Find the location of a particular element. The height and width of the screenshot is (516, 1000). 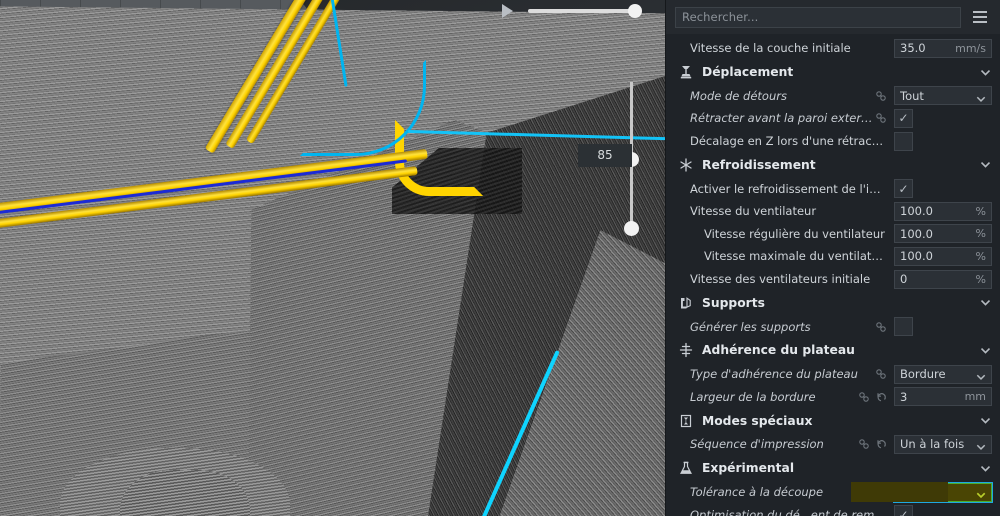

setting-label: Vitesse des ventilateurs initiale is located at coordinates (780, 279).